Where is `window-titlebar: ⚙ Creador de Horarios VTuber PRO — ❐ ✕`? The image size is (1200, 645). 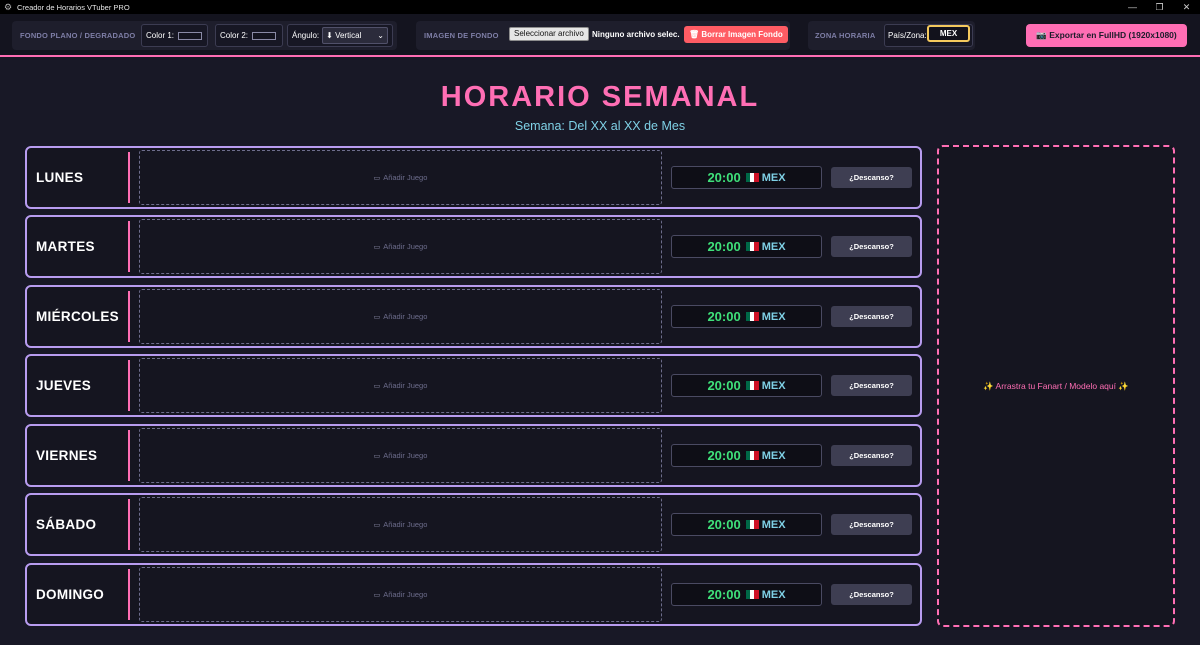
window-titlebar: ⚙ Creador de Horarios VTuber PRO — ❐ ✕ is located at coordinates (600, 7).